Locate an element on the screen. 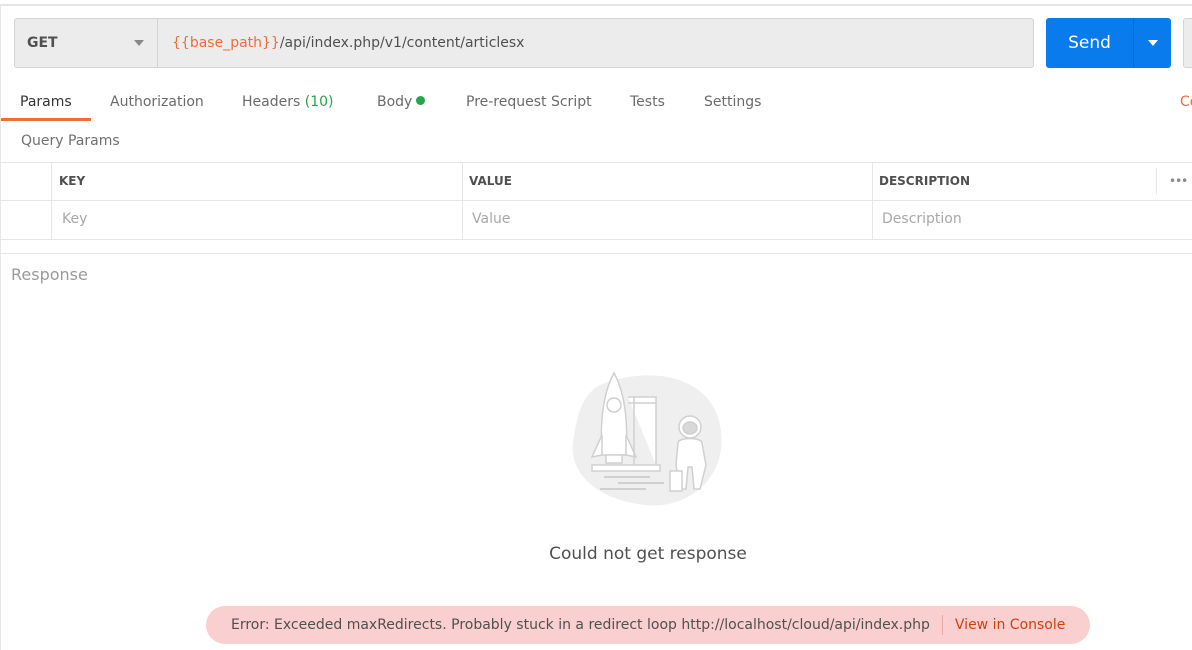  key-input: Key is located at coordinates (74, 219).